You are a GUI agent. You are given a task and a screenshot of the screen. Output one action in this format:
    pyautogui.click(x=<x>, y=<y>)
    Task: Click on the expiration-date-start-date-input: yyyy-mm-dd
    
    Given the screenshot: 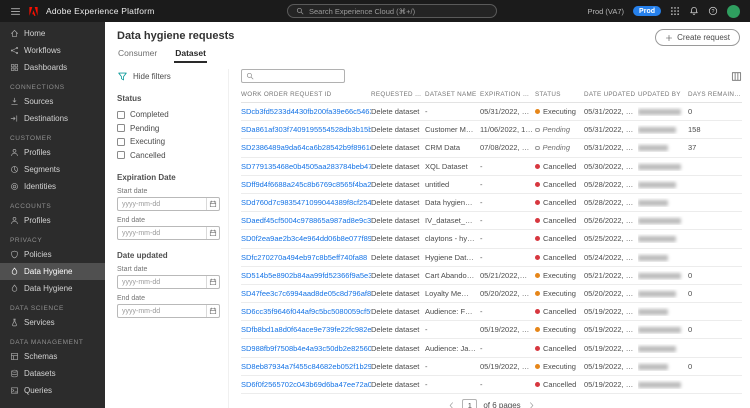 What is the action you would take?
    pyautogui.click(x=168, y=204)
    